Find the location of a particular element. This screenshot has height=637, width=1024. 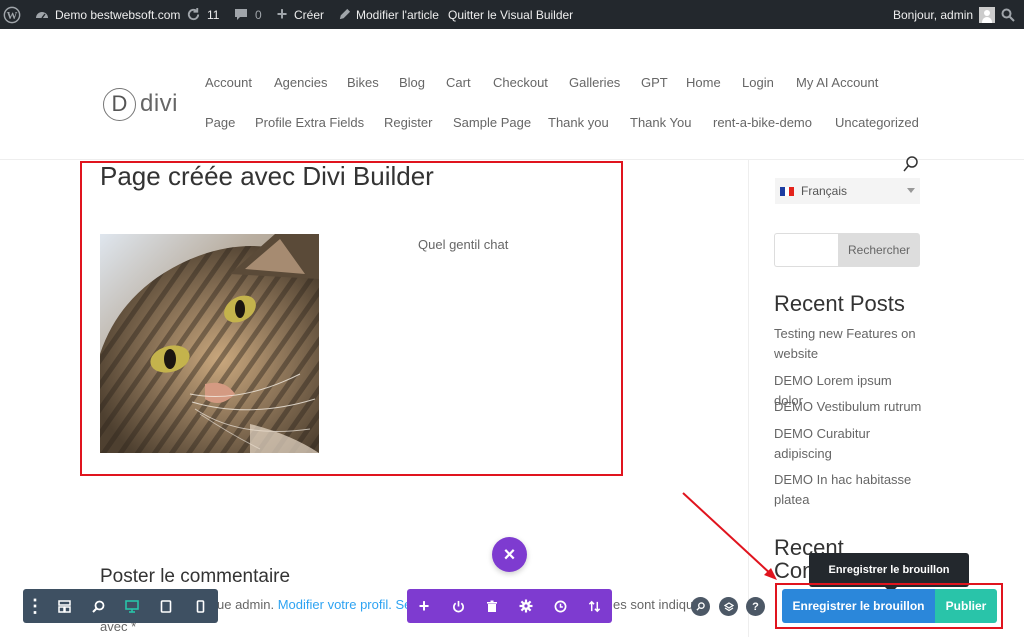

desktop-view-icon is located at coordinates (132, 606).